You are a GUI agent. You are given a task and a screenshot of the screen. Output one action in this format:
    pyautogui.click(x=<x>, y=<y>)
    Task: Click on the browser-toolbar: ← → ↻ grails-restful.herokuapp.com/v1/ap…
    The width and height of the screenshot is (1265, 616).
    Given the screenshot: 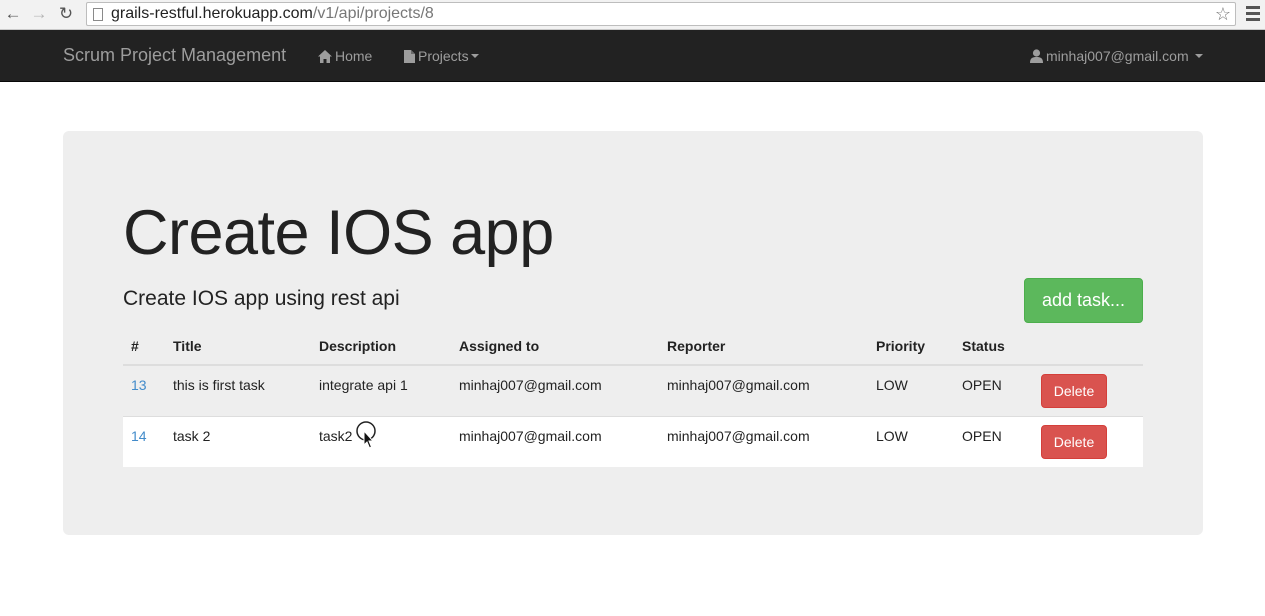 What is the action you would take?
    pyautogui.click(x=632, y=15)
    